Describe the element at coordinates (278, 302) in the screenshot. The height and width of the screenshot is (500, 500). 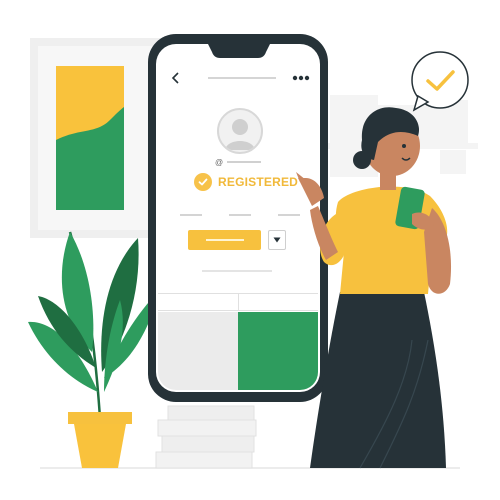
I see `tab-right` at that location.